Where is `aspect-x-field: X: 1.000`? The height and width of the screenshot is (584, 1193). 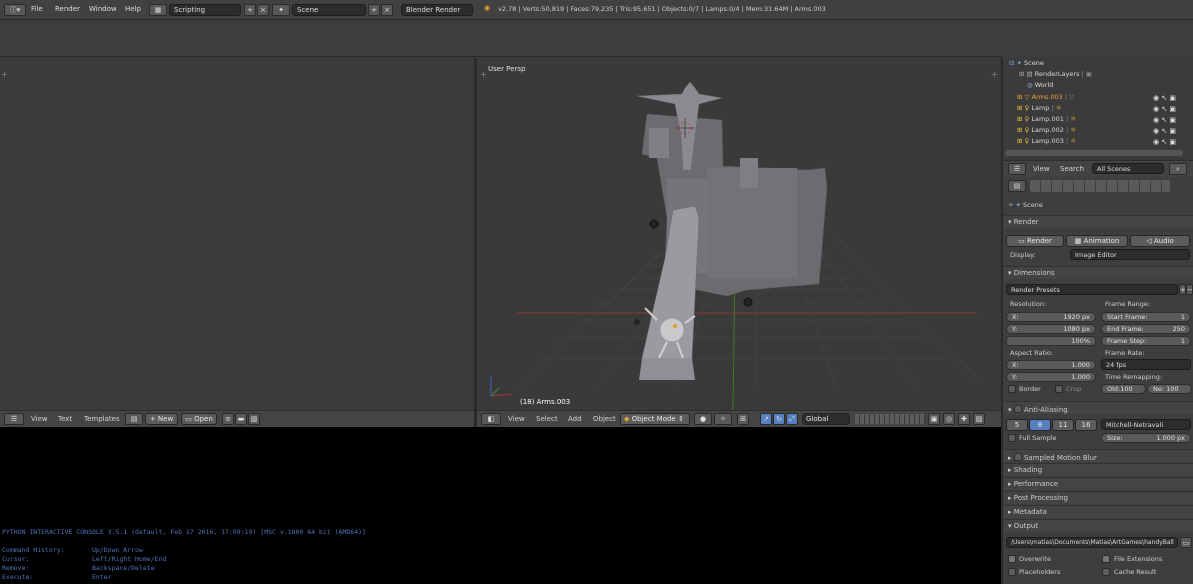 aspect-x-field: X: 1.000 is located at coordinates (1051, 365).